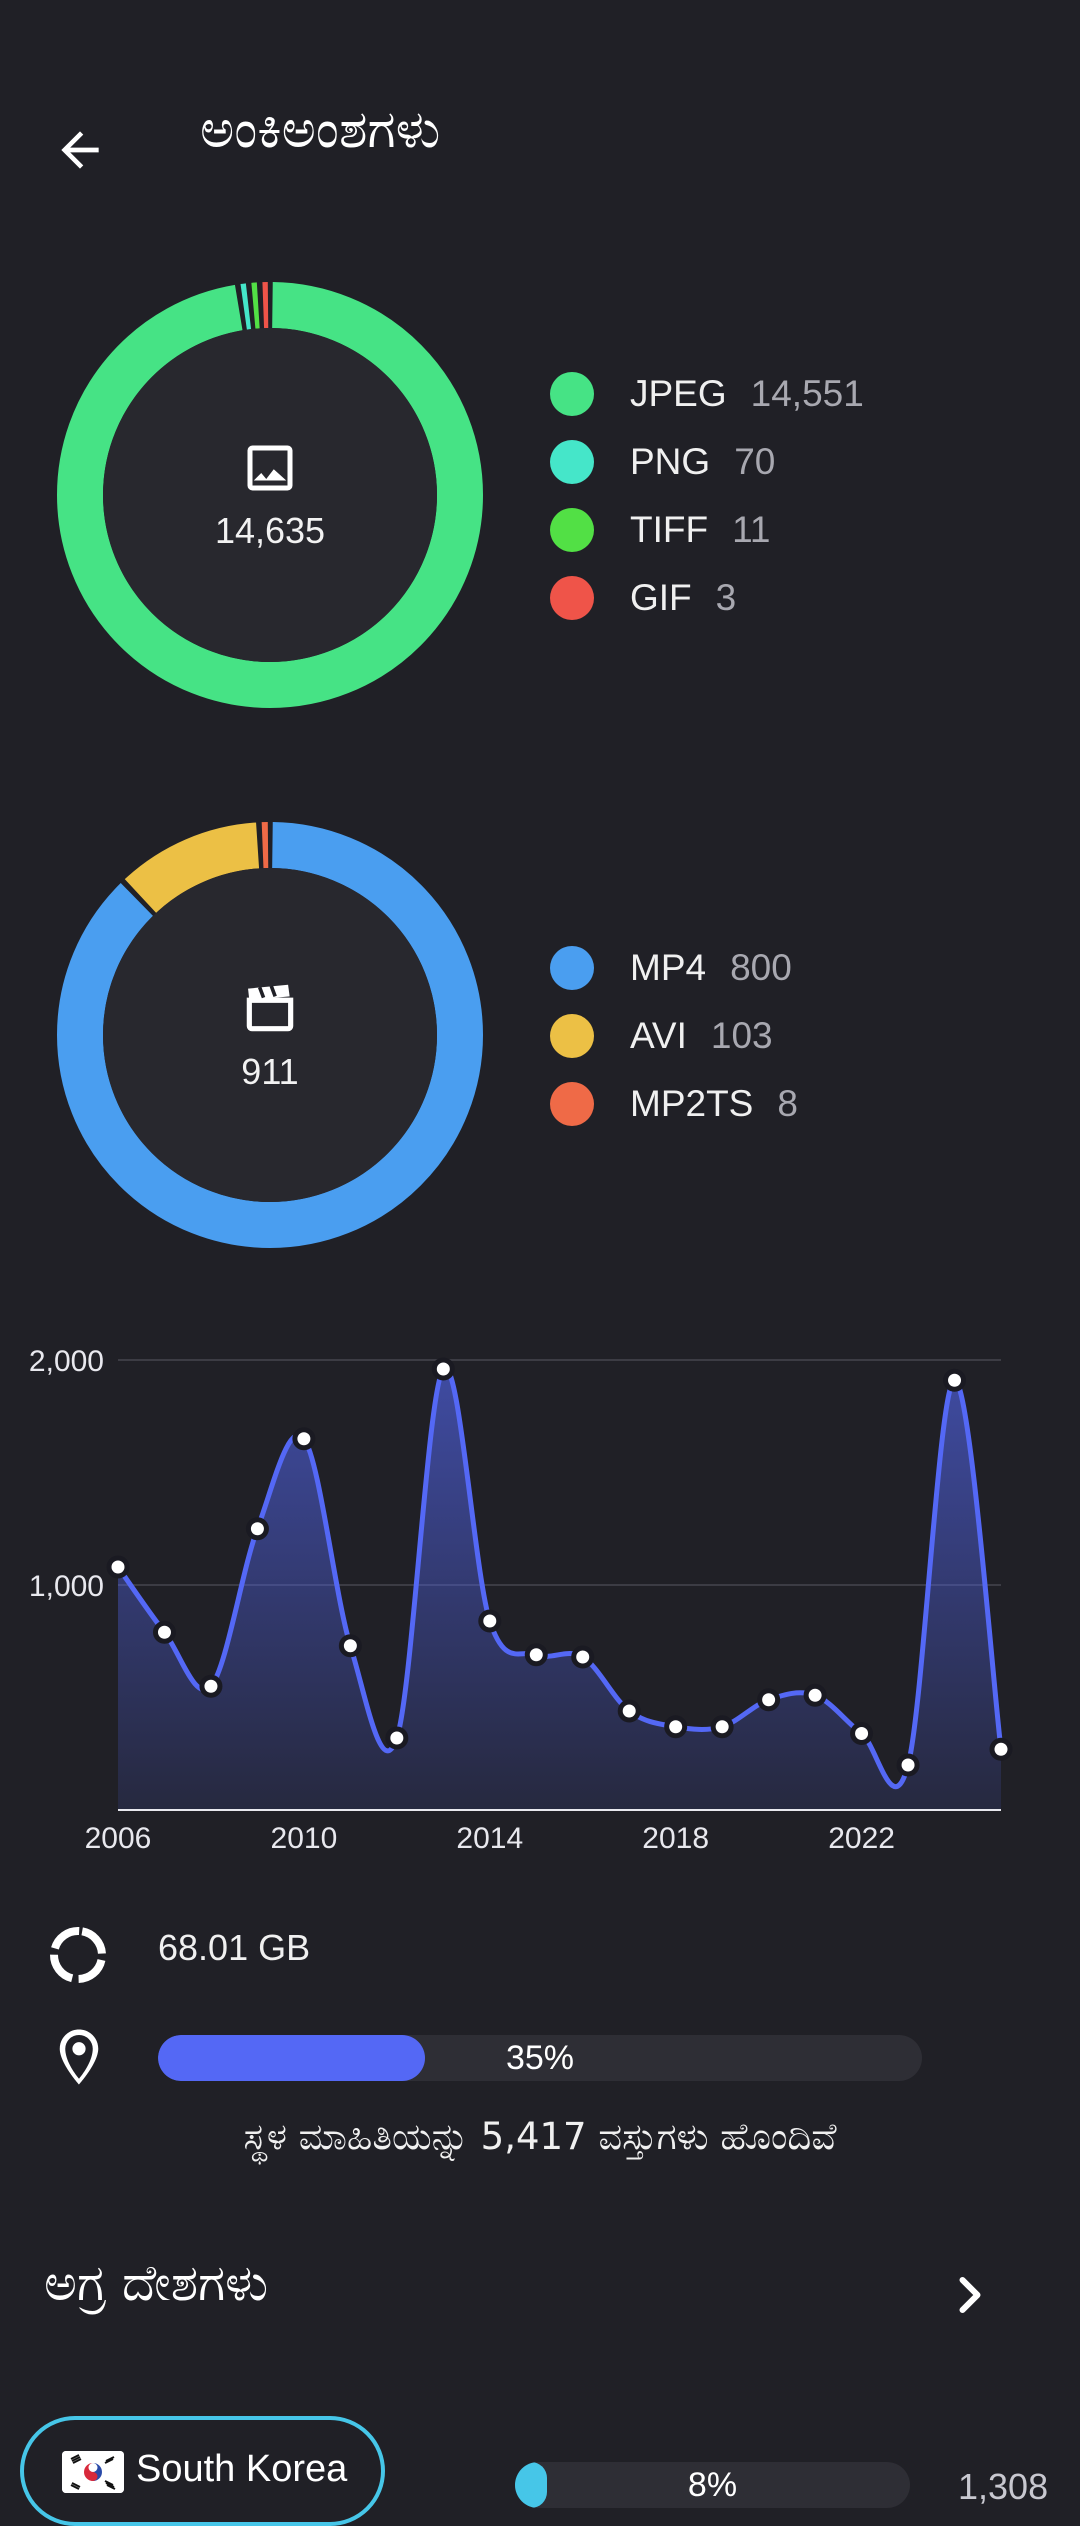  What do you see at coordinates (787, 1103) in the screenshot?
I see `legend-count: 8` at bounding box center [787, 1103].